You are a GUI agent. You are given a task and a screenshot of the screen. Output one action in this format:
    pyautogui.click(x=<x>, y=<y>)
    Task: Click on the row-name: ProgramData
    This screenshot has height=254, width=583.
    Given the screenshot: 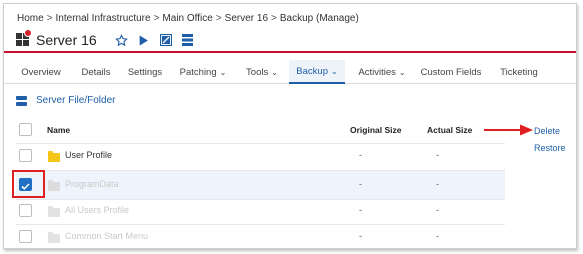 What is the action you would take?
    pyautogui.click(x=92, y=184)
    